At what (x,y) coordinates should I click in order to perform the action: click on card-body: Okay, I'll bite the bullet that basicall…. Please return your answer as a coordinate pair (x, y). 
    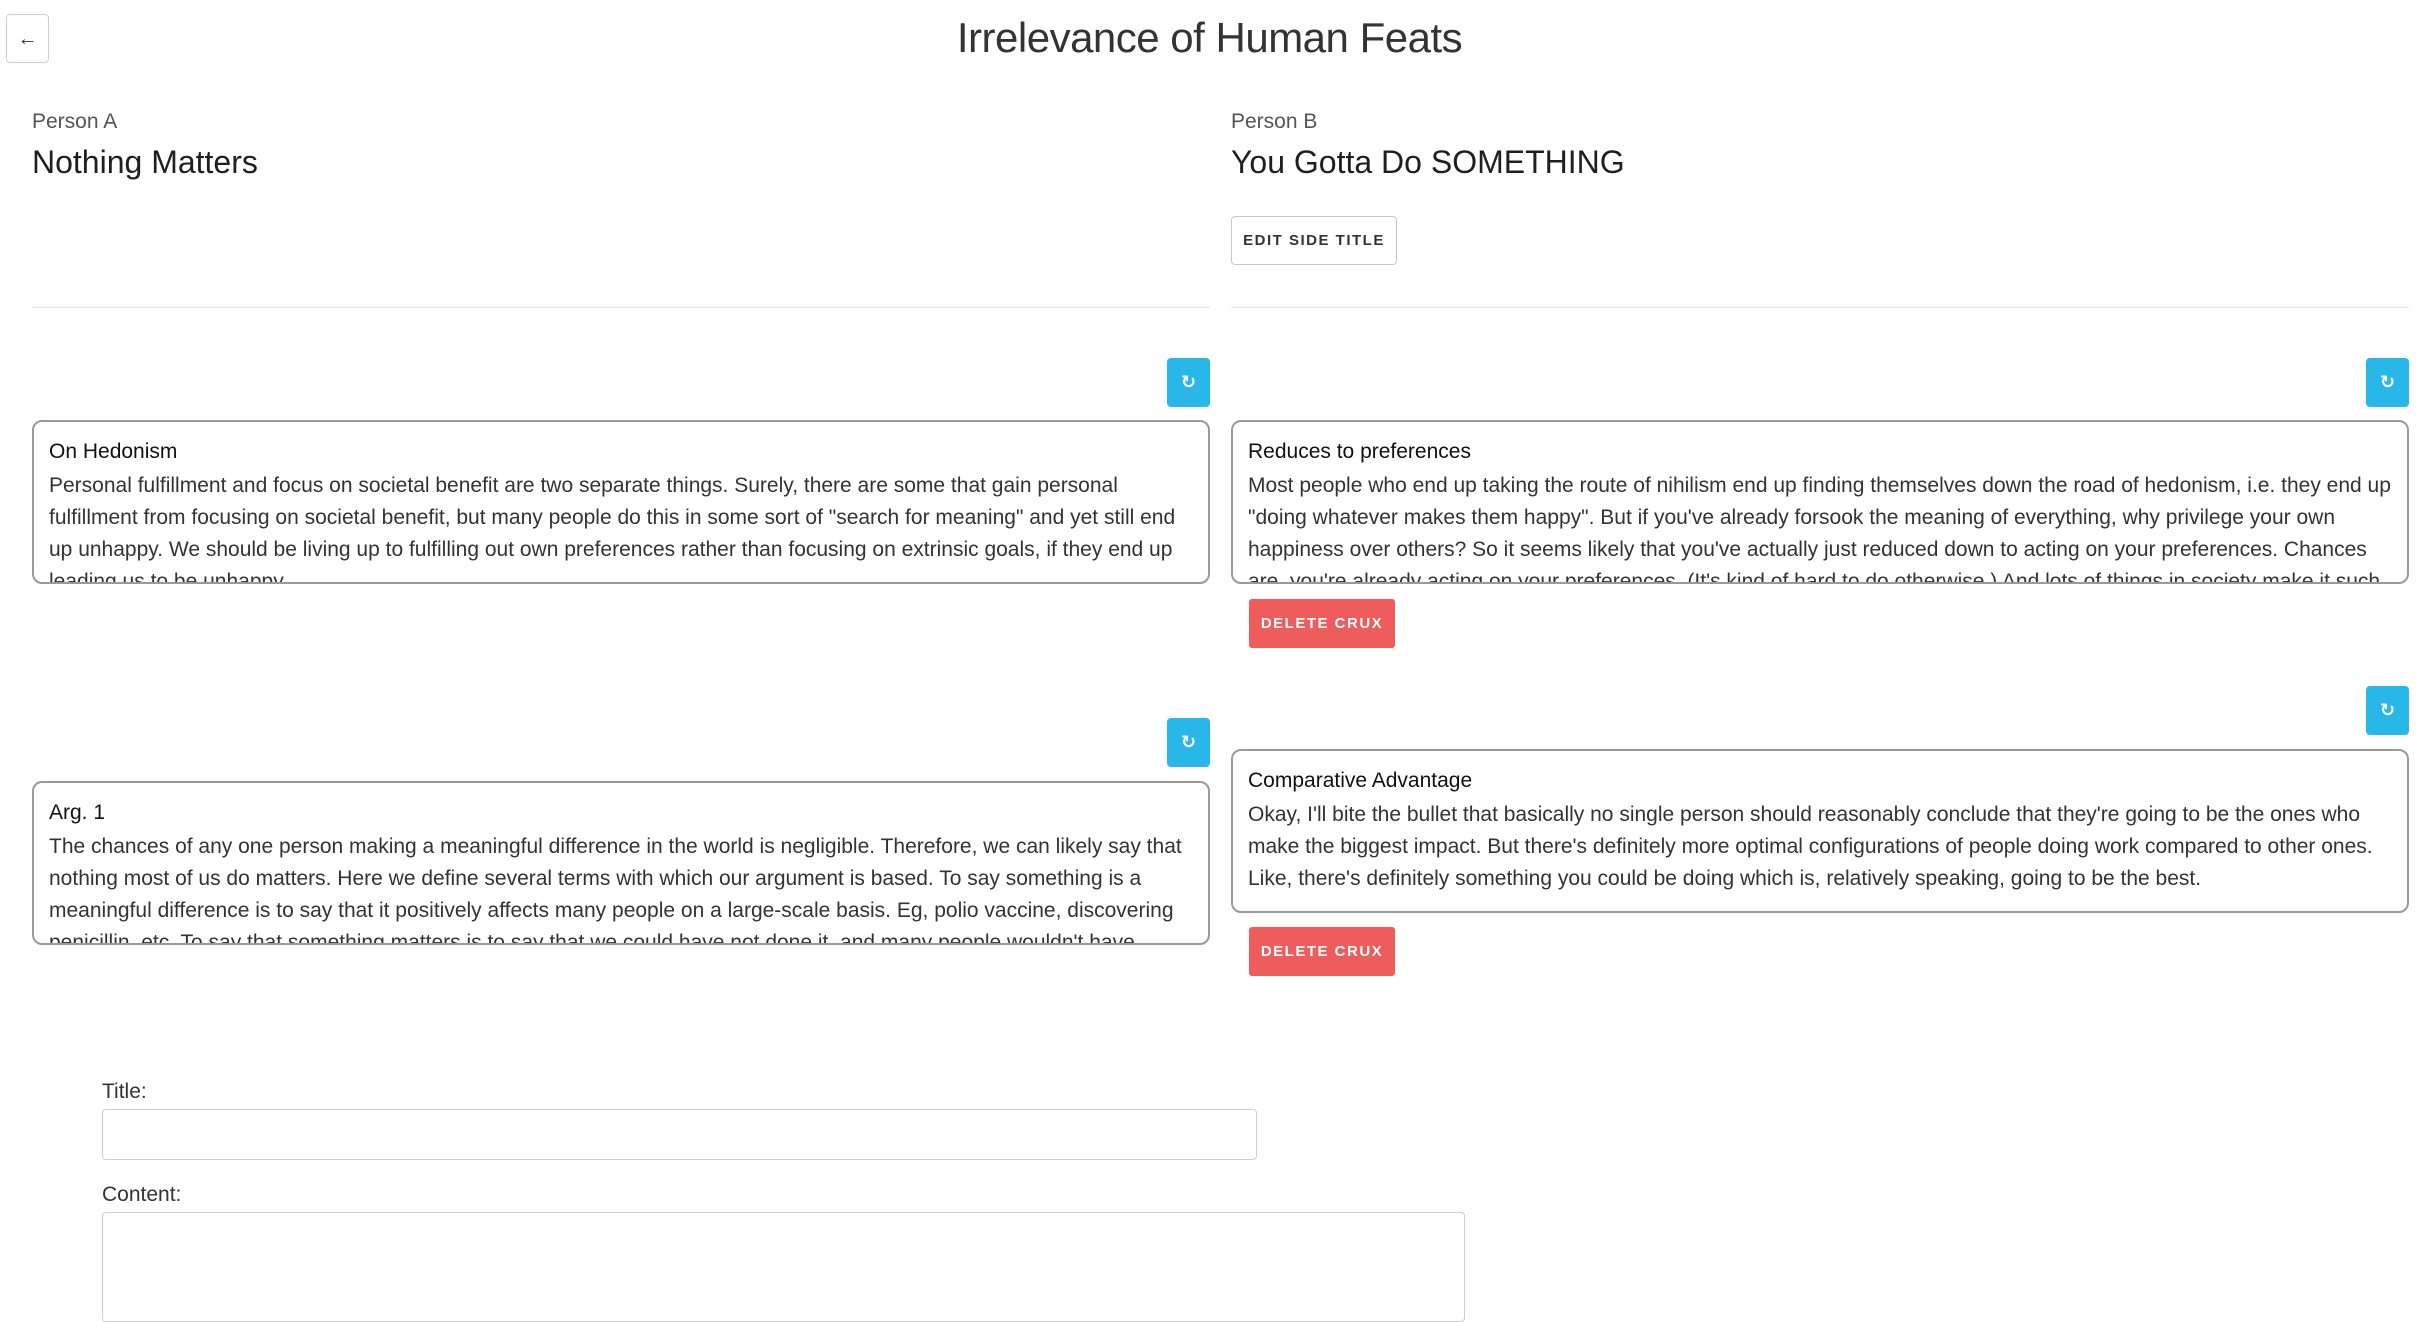
    Looking at the image, I should click on (1810, 846).